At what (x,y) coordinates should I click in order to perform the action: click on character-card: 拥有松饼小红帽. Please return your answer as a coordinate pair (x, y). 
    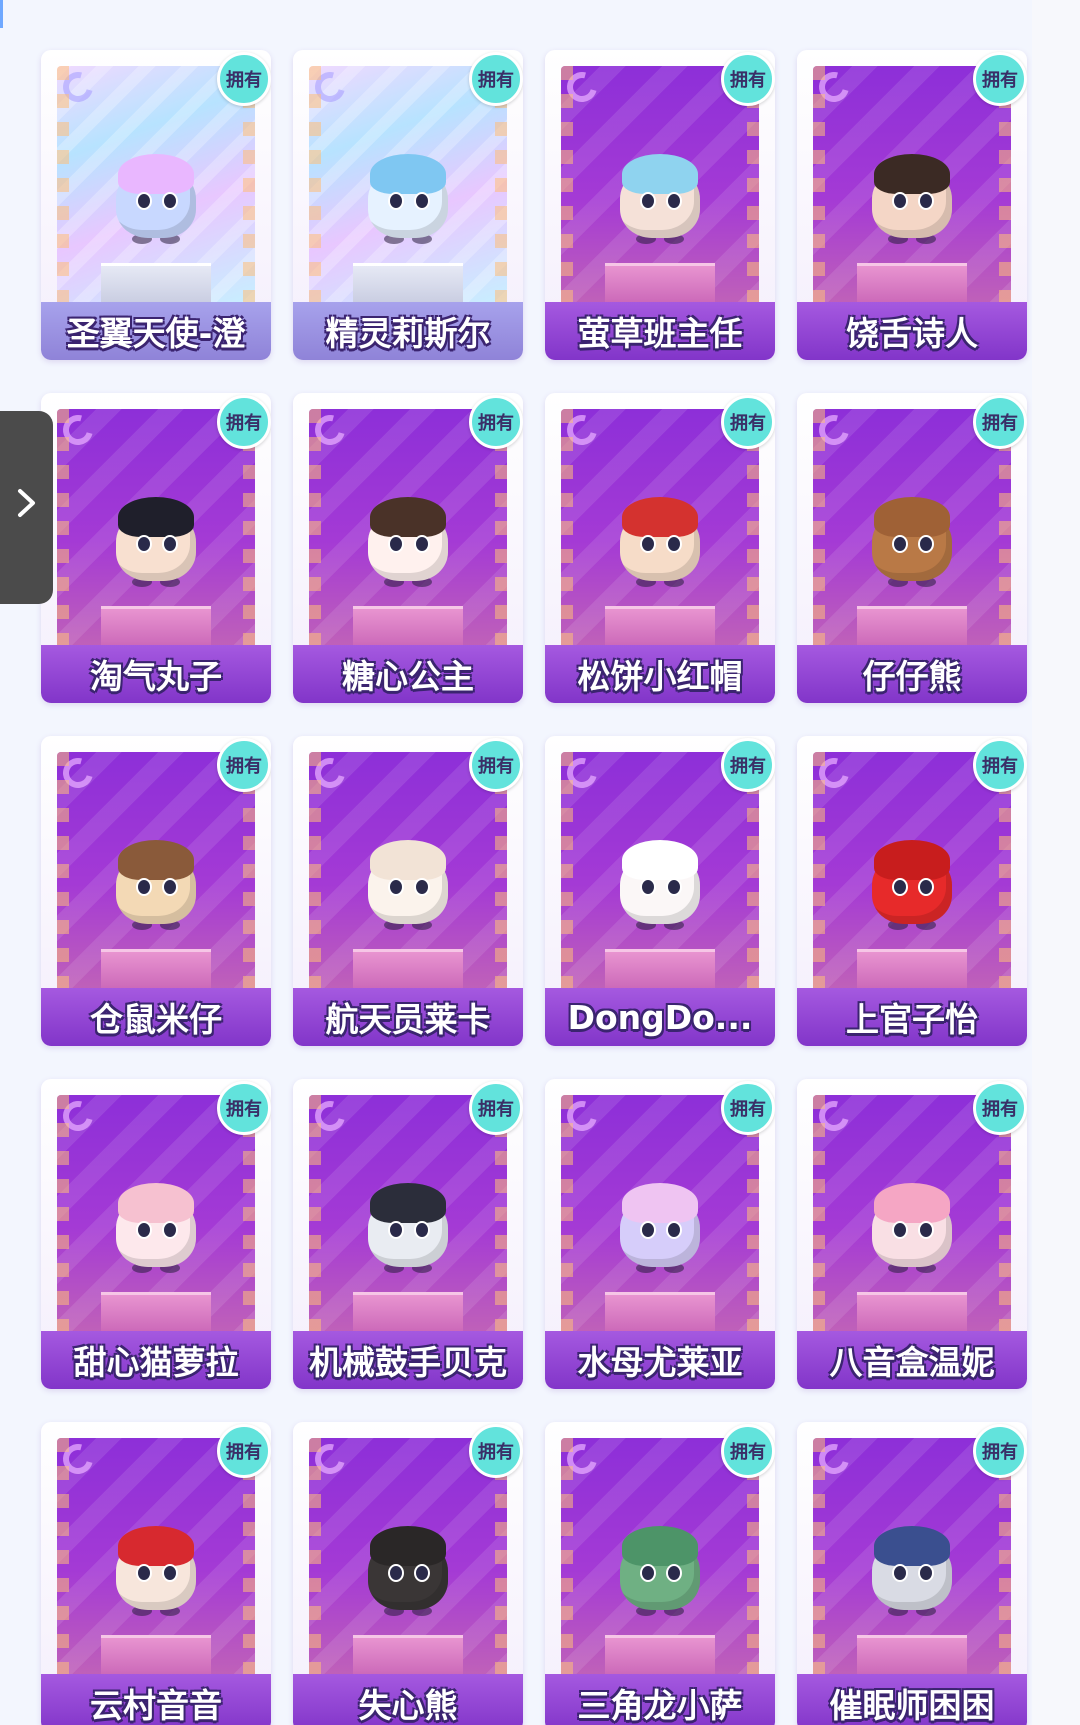
    Looking at the image, I should click on (660, 548).